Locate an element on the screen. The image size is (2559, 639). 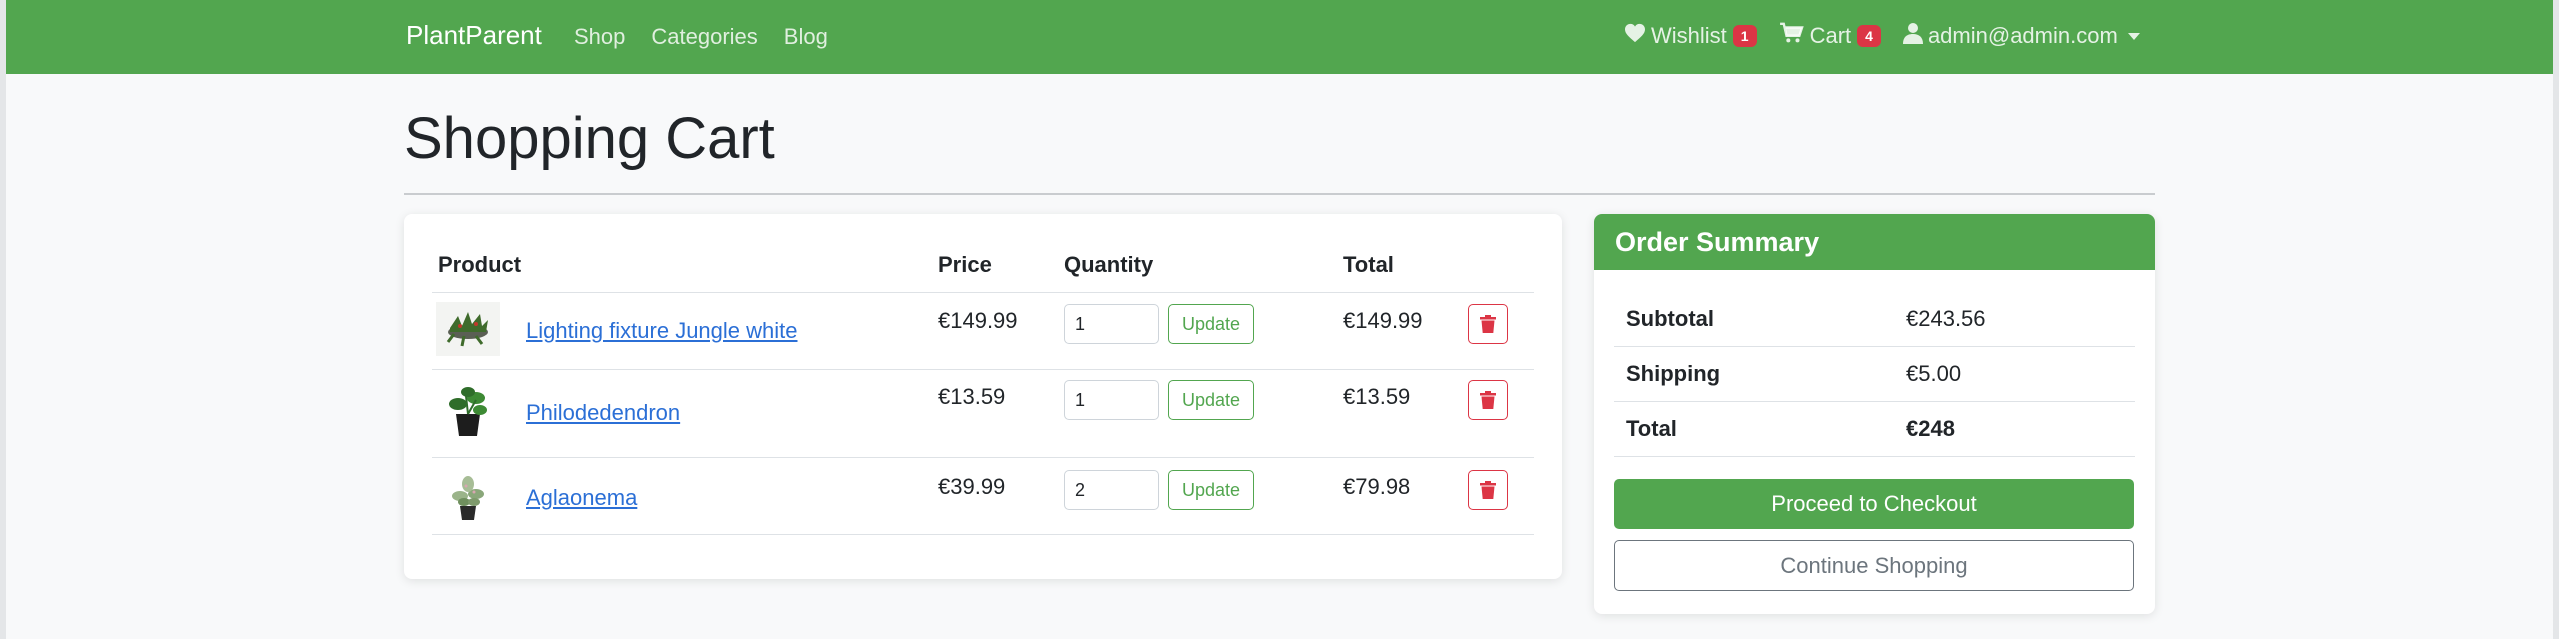
item-price: €149.99 is located at coordinates (978, 320).